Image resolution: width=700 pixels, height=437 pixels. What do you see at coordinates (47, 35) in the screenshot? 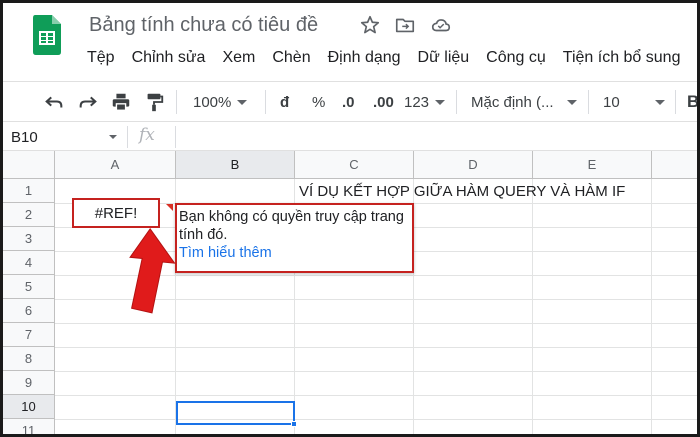
I see `sheets-logo-icon` at bounding box center [47, 35].